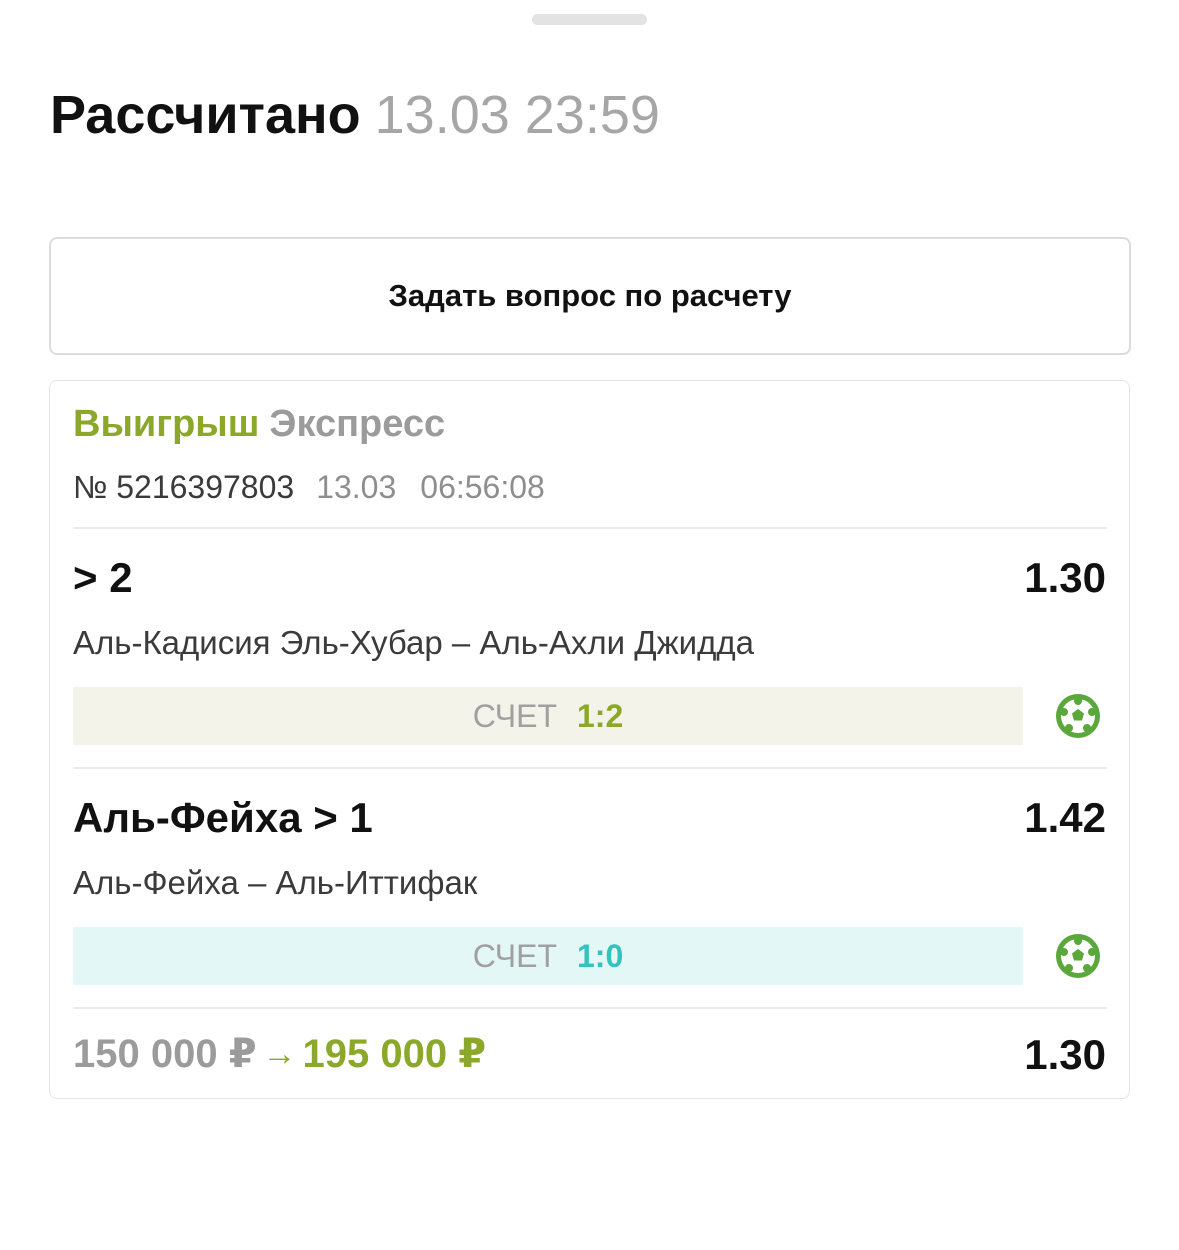 The image size is (1179, 1250). Describe the element at coordinates (1065, 1054) in the screenshot. I see `total-odds: 1.30` at that location.